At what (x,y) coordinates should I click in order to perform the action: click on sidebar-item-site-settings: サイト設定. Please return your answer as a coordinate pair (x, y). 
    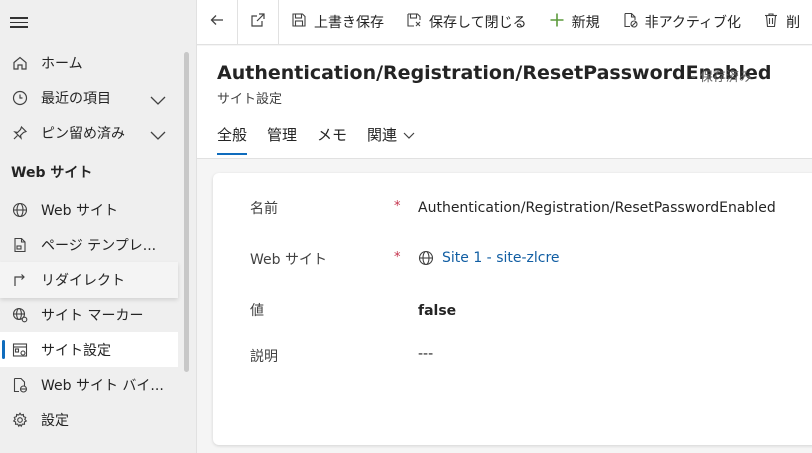
    Looking at the image, I should click on (89, 349).